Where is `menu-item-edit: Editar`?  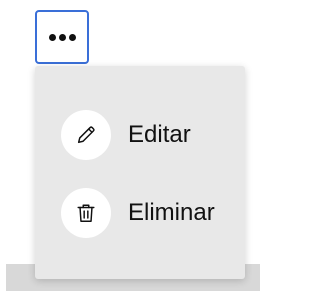
menu-item-edit: Editar is located at coordinates (126, 135).